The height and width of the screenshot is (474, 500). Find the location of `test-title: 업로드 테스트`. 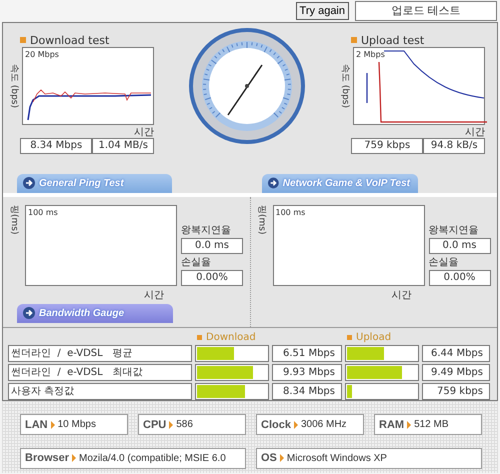

test-title: 업로드 테스트 is located at coordinates (426, 11).